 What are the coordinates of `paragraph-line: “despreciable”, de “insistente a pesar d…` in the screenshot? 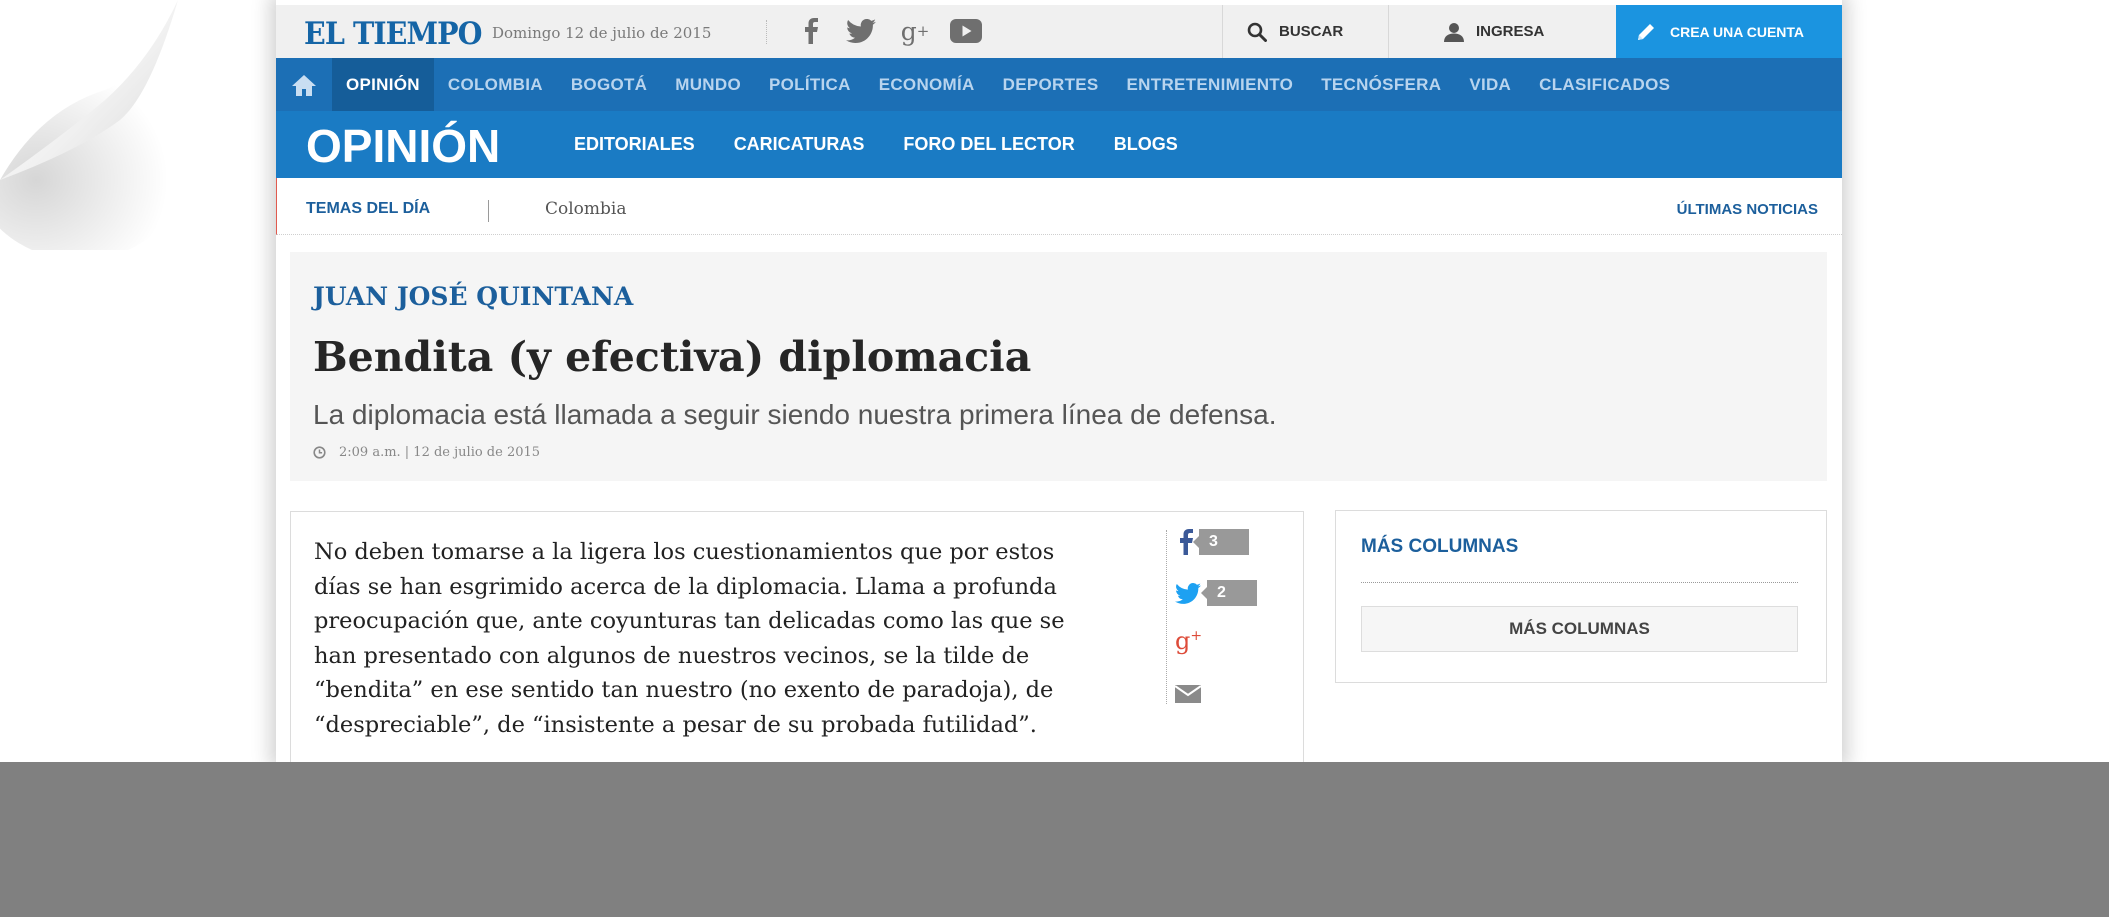 It's located at (675, 724).